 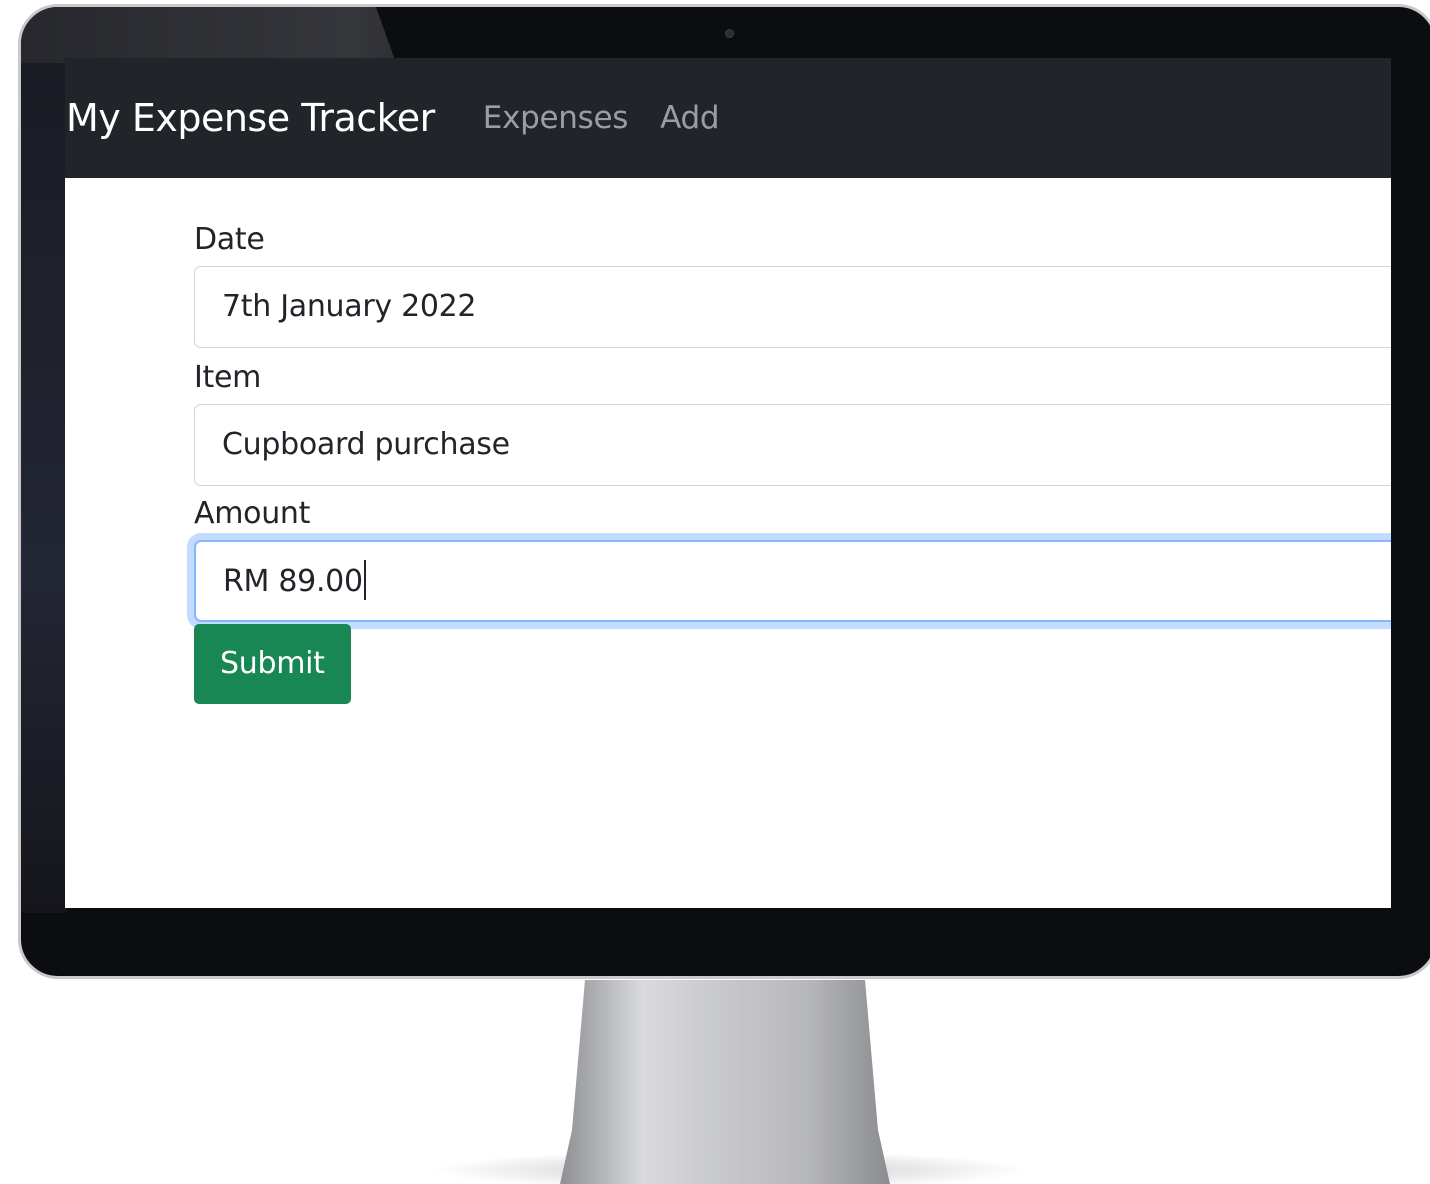 What do you see at coordinates (250, 118) in the screenshot?
I see `navbar-brand: My Expense Tracker` at bounding box center [250, 118].